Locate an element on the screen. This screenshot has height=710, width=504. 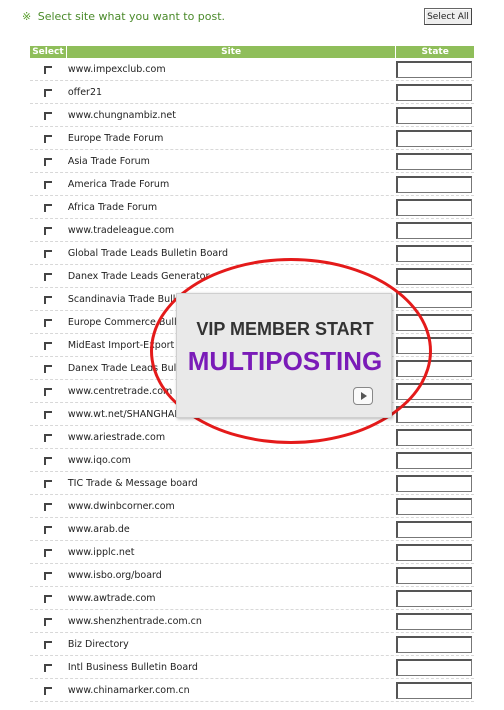
play-icon is located at coordinates (364, 396).